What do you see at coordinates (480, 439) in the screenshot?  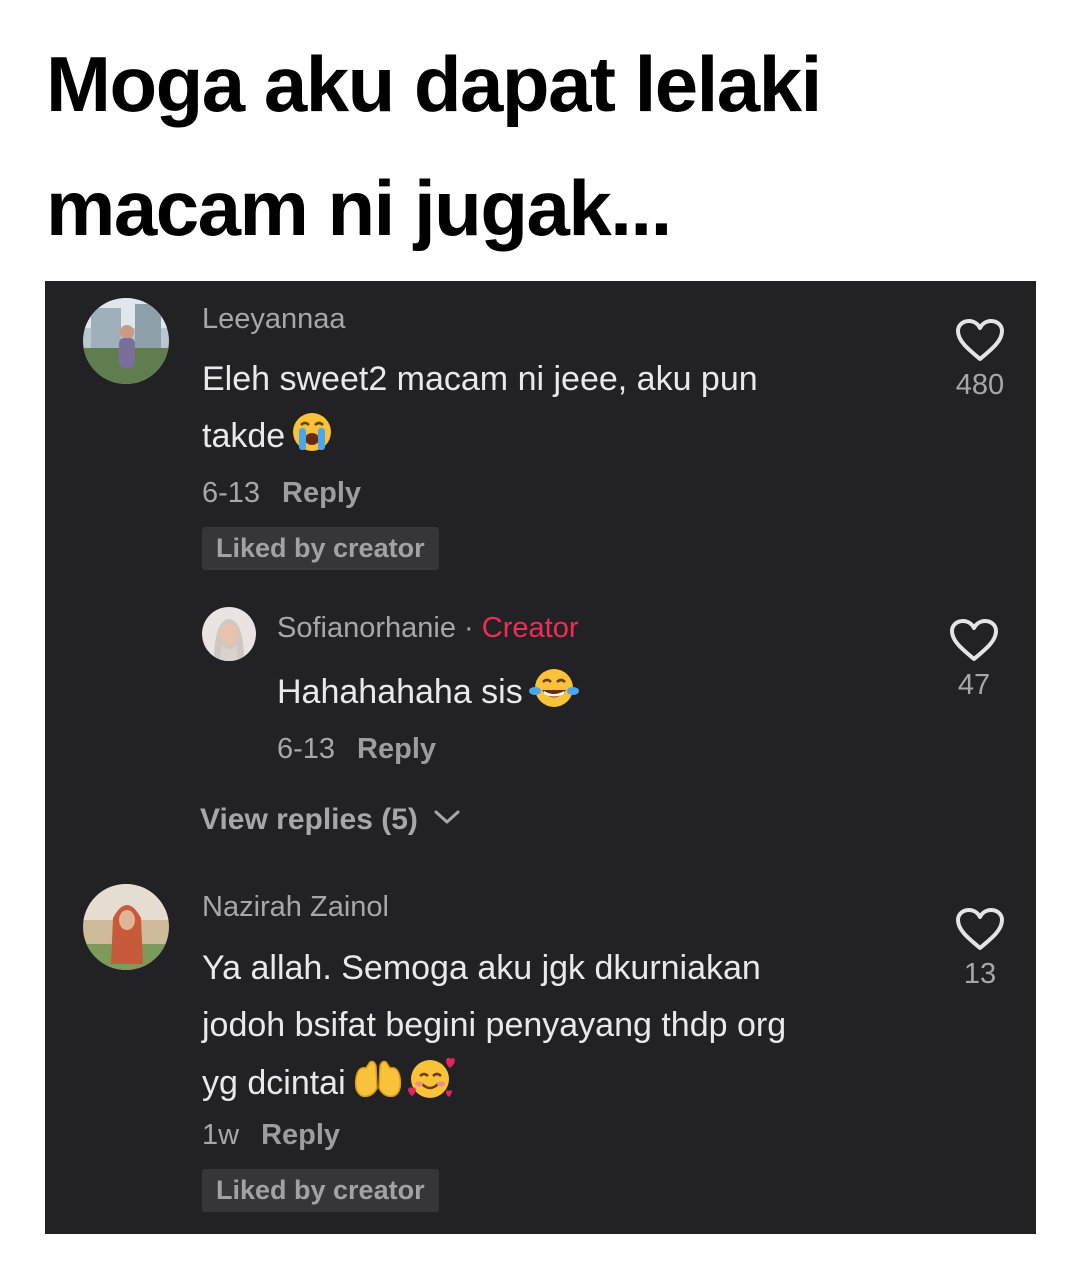 I see `comment-text-line: takde` at bounding box center [480, 439].